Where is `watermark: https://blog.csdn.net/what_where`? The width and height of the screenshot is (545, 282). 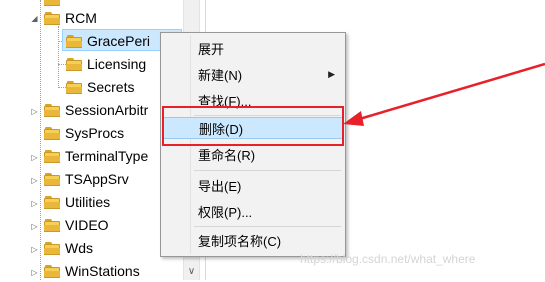
watermark: https://blog.csdn.net/what_where is located at coordinates (388, 259).